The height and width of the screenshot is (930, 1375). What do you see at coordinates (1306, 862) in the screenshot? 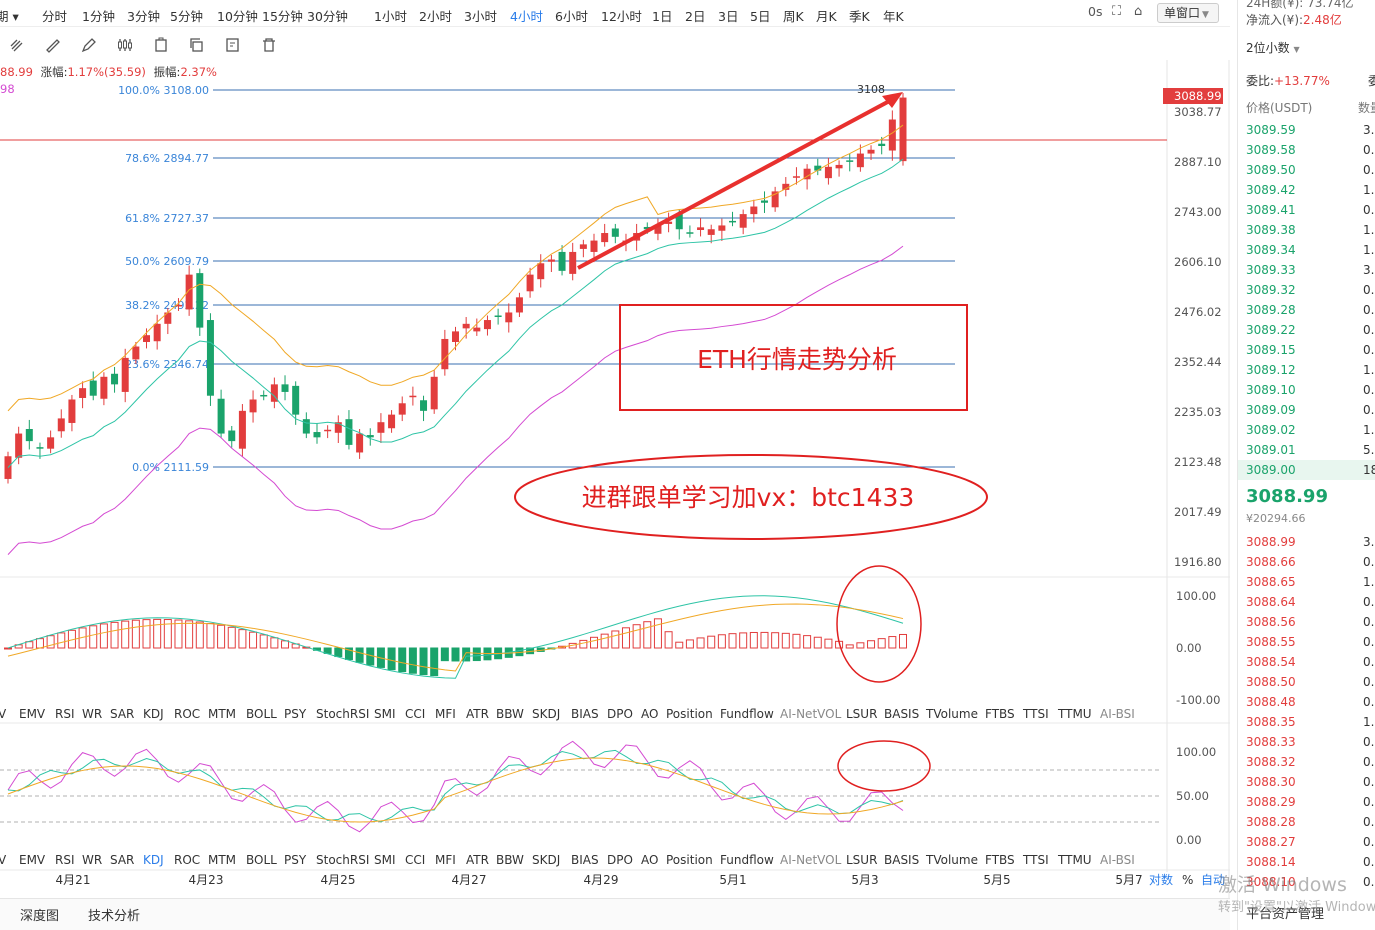
I see `ask-row: 3088.14 0.` at bounding box center [1306, 862].